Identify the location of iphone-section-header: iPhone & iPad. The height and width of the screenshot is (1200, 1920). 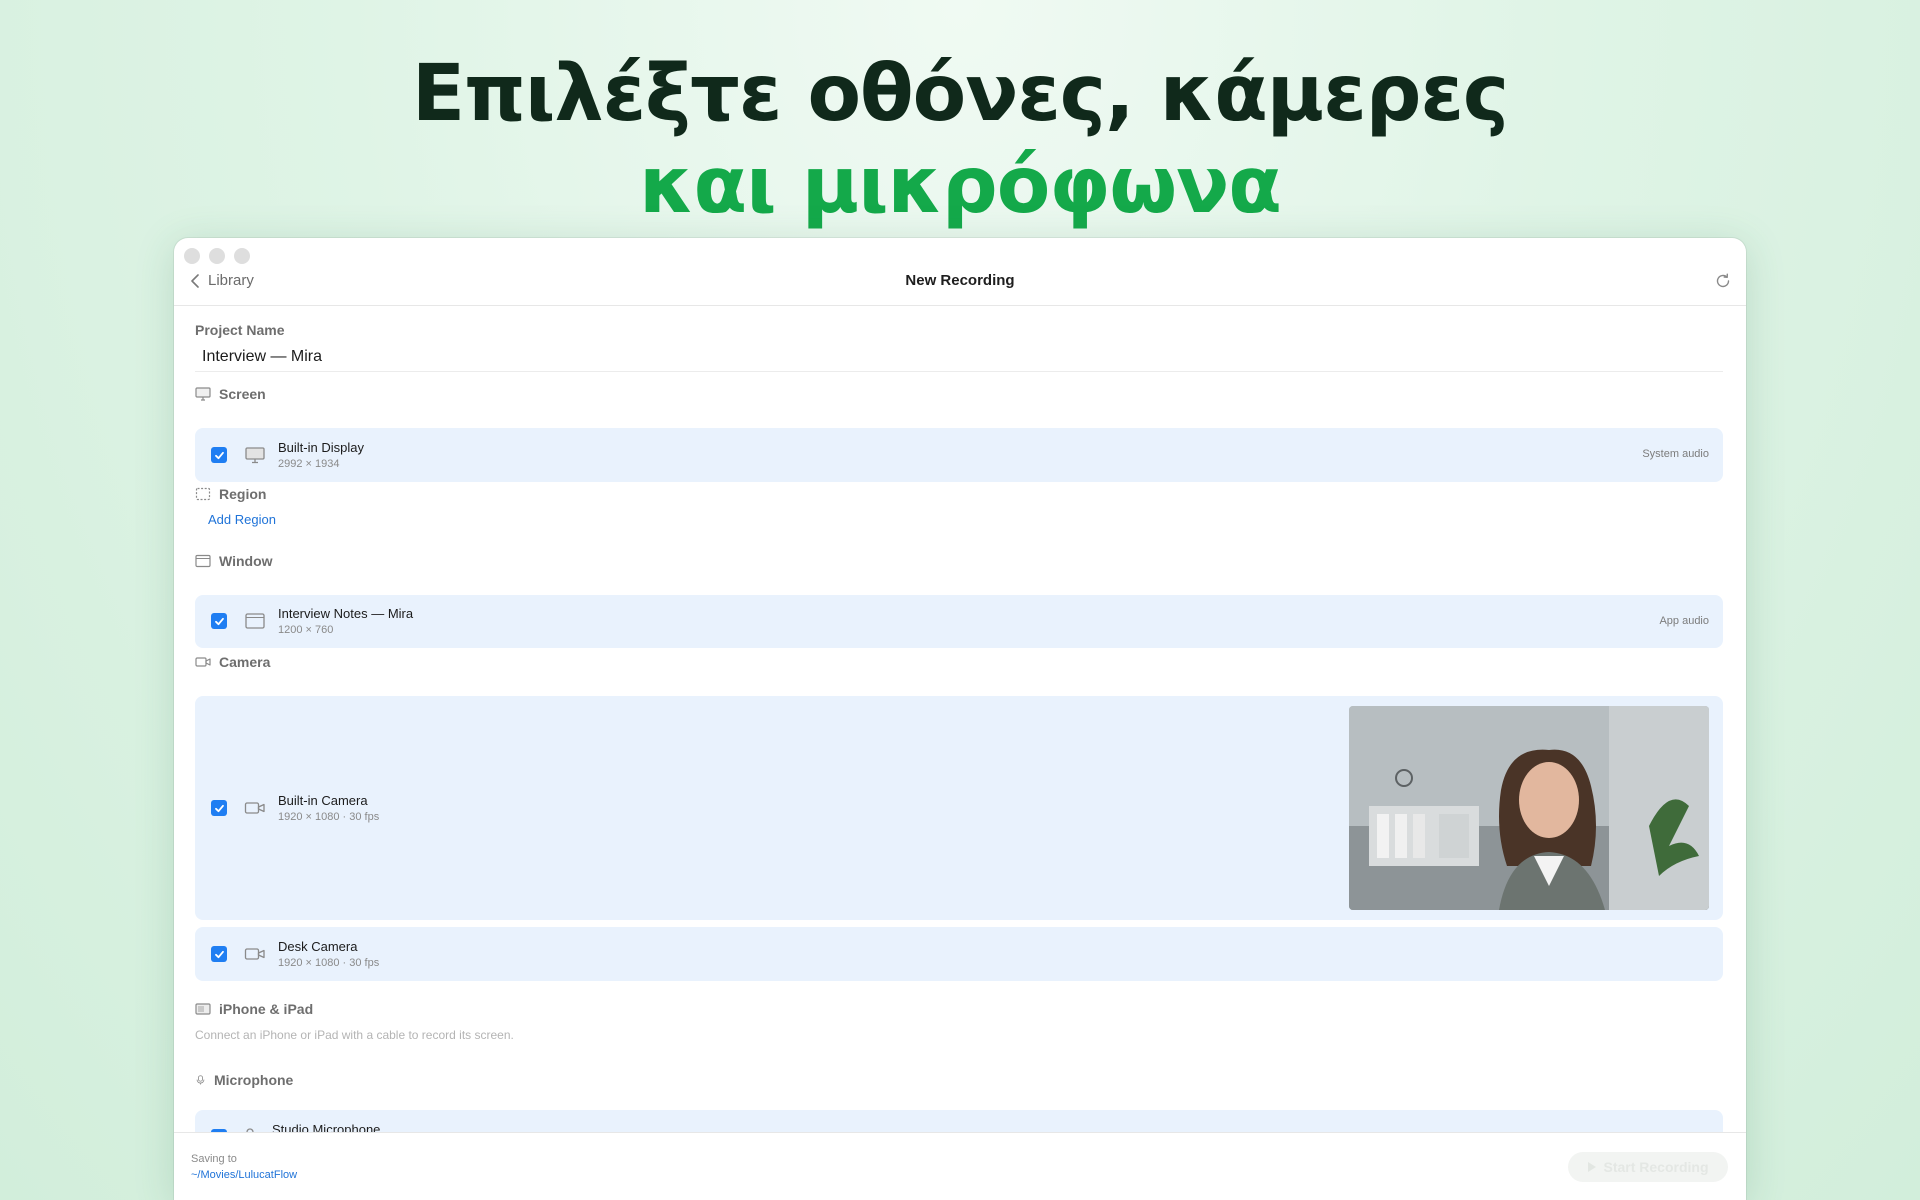
(254, 1009).